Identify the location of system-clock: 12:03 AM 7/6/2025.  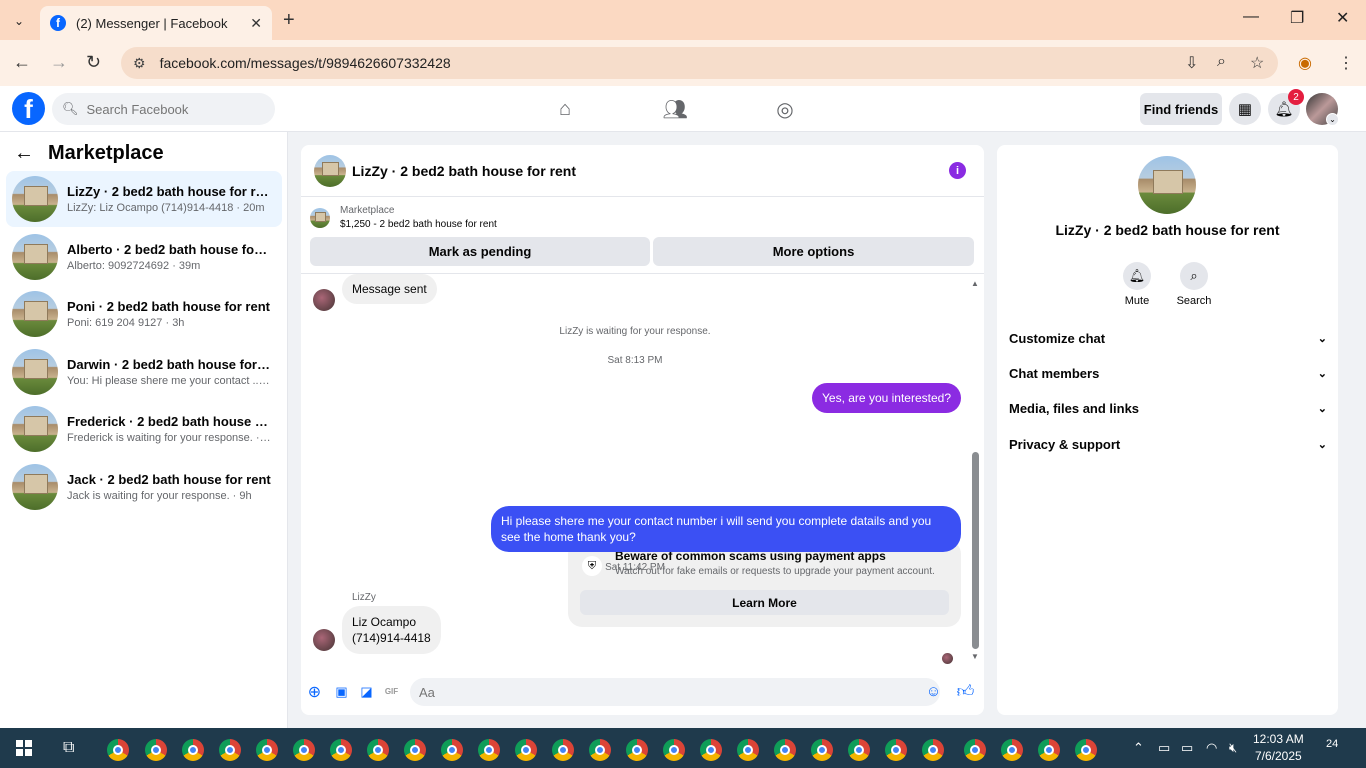
(1278, 748).